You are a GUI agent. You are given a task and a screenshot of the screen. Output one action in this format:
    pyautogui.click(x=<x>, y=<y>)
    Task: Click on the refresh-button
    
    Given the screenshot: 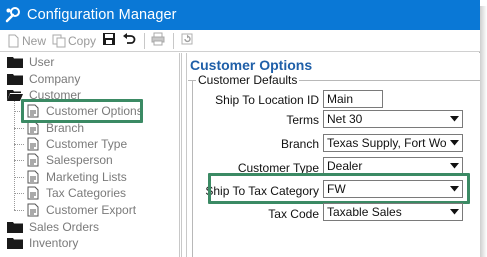 What is the action you would take?
    pyautogui.click(x=187, y=41)
    